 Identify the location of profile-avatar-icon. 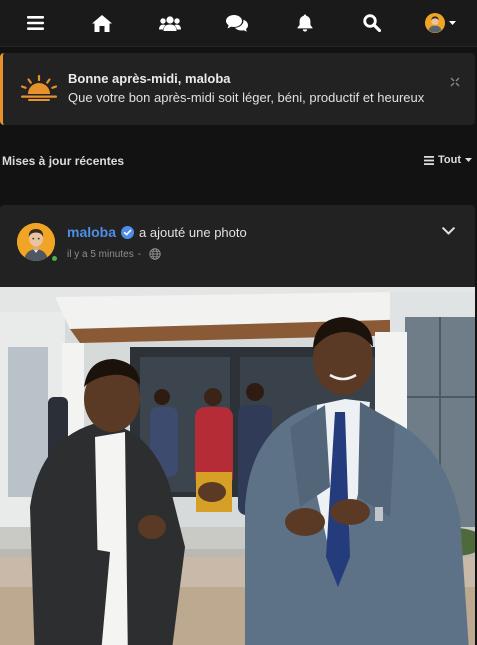
(434, 23).